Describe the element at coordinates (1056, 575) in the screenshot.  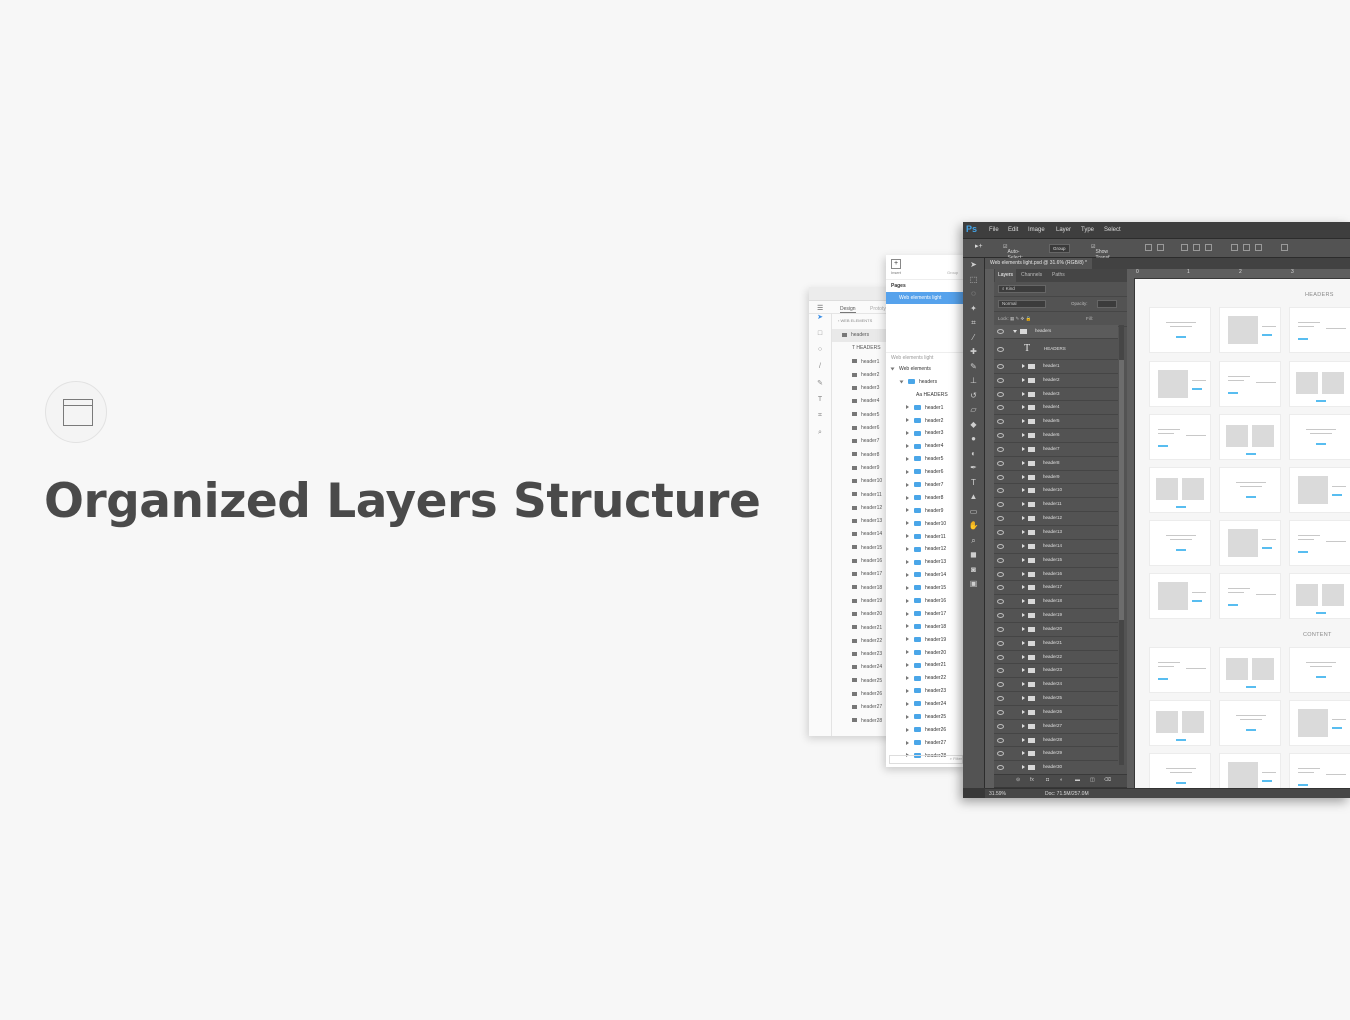
I see `layer-item: header16` at that location.